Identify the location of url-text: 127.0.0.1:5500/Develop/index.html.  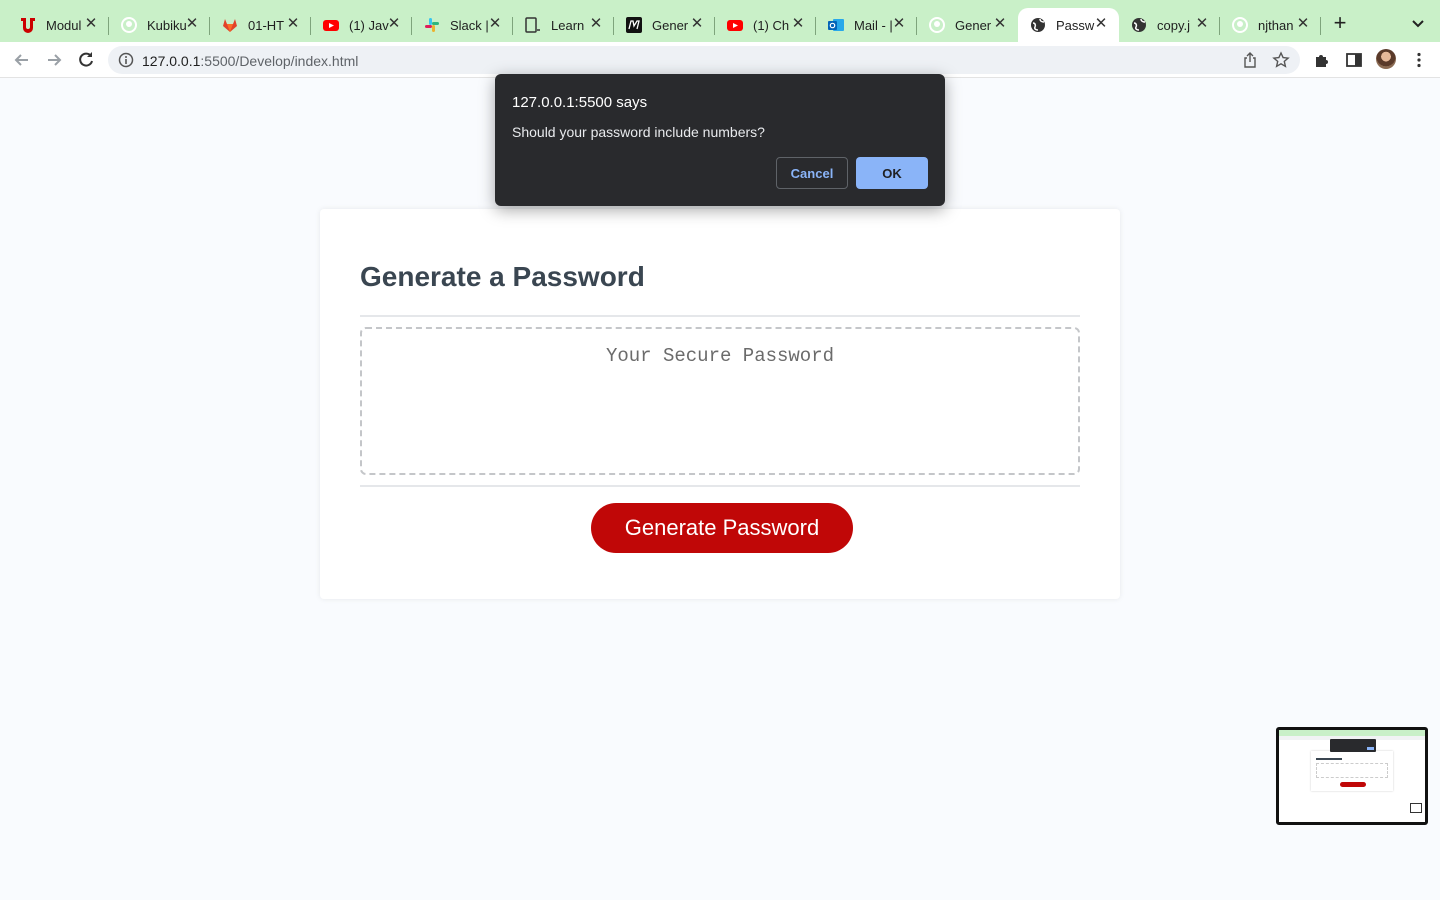
(250, 61).